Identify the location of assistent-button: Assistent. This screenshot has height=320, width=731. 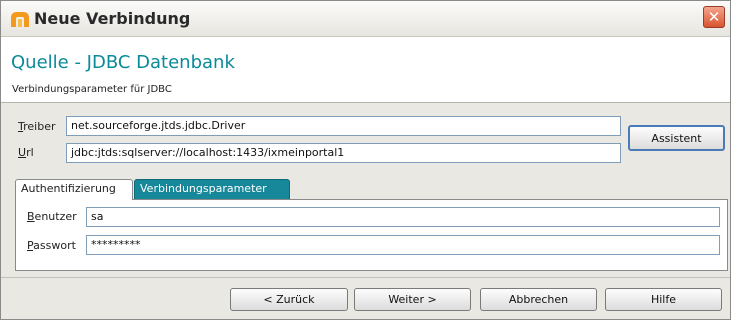
(676, 138).